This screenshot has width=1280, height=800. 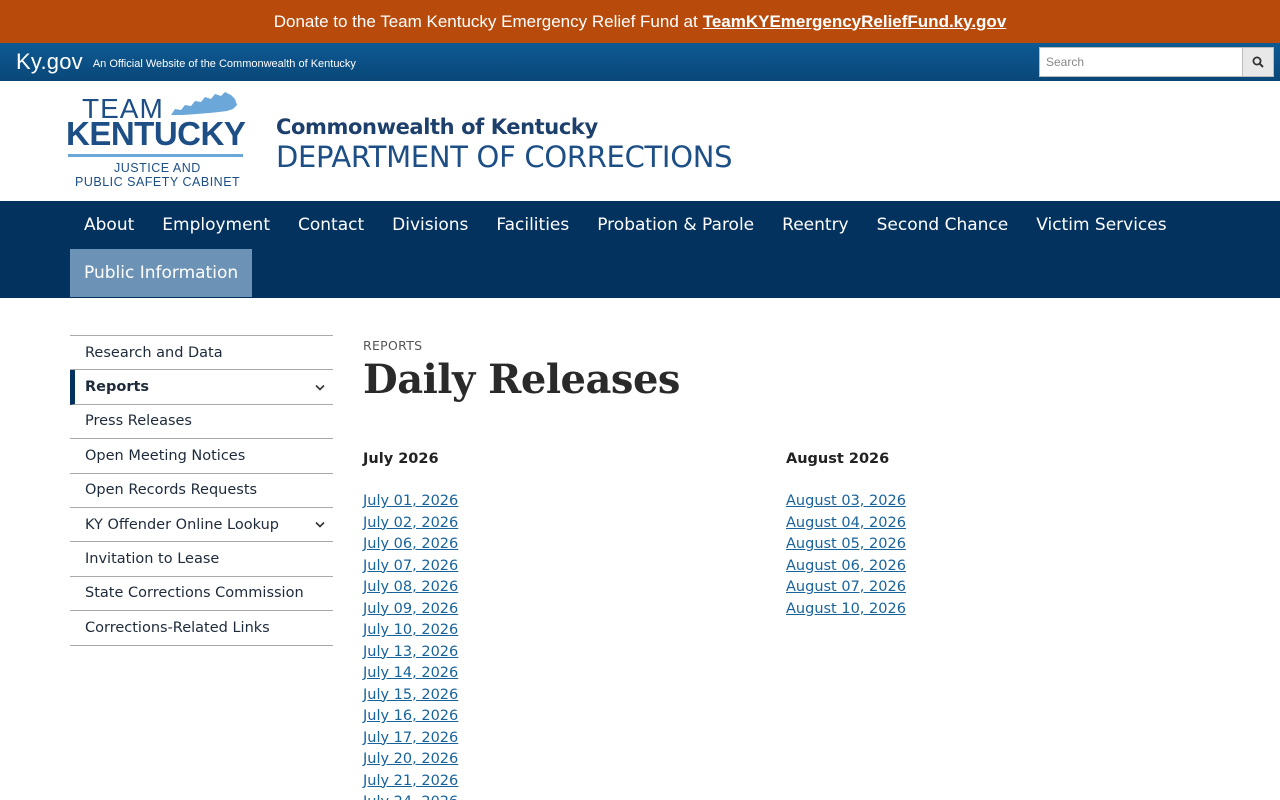 What do you see at coordinates (194, 593) in the screenshot?
I see `sidebar-item-label: State Corrections Commission` at bounding box center [194, 593].